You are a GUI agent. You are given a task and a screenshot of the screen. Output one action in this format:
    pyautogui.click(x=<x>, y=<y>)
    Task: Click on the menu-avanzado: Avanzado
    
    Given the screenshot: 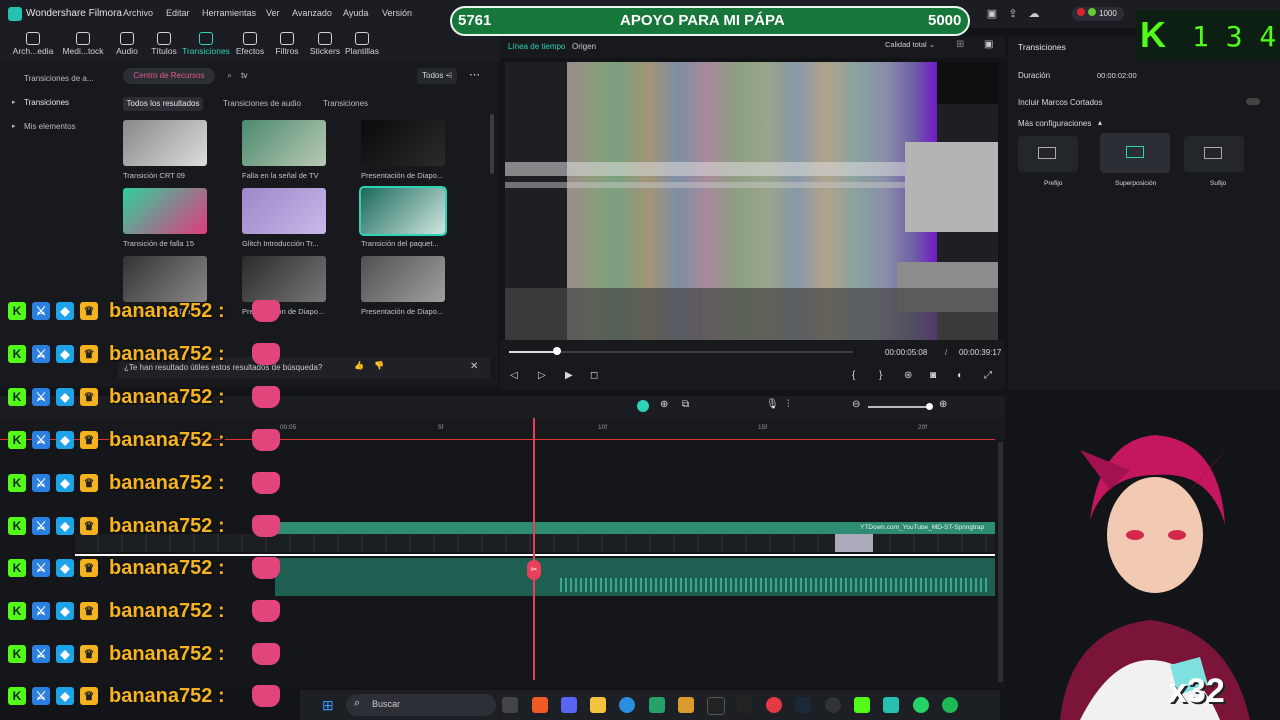 What is the action you would take?
    pyautogui.click(x=312, y=13)
    